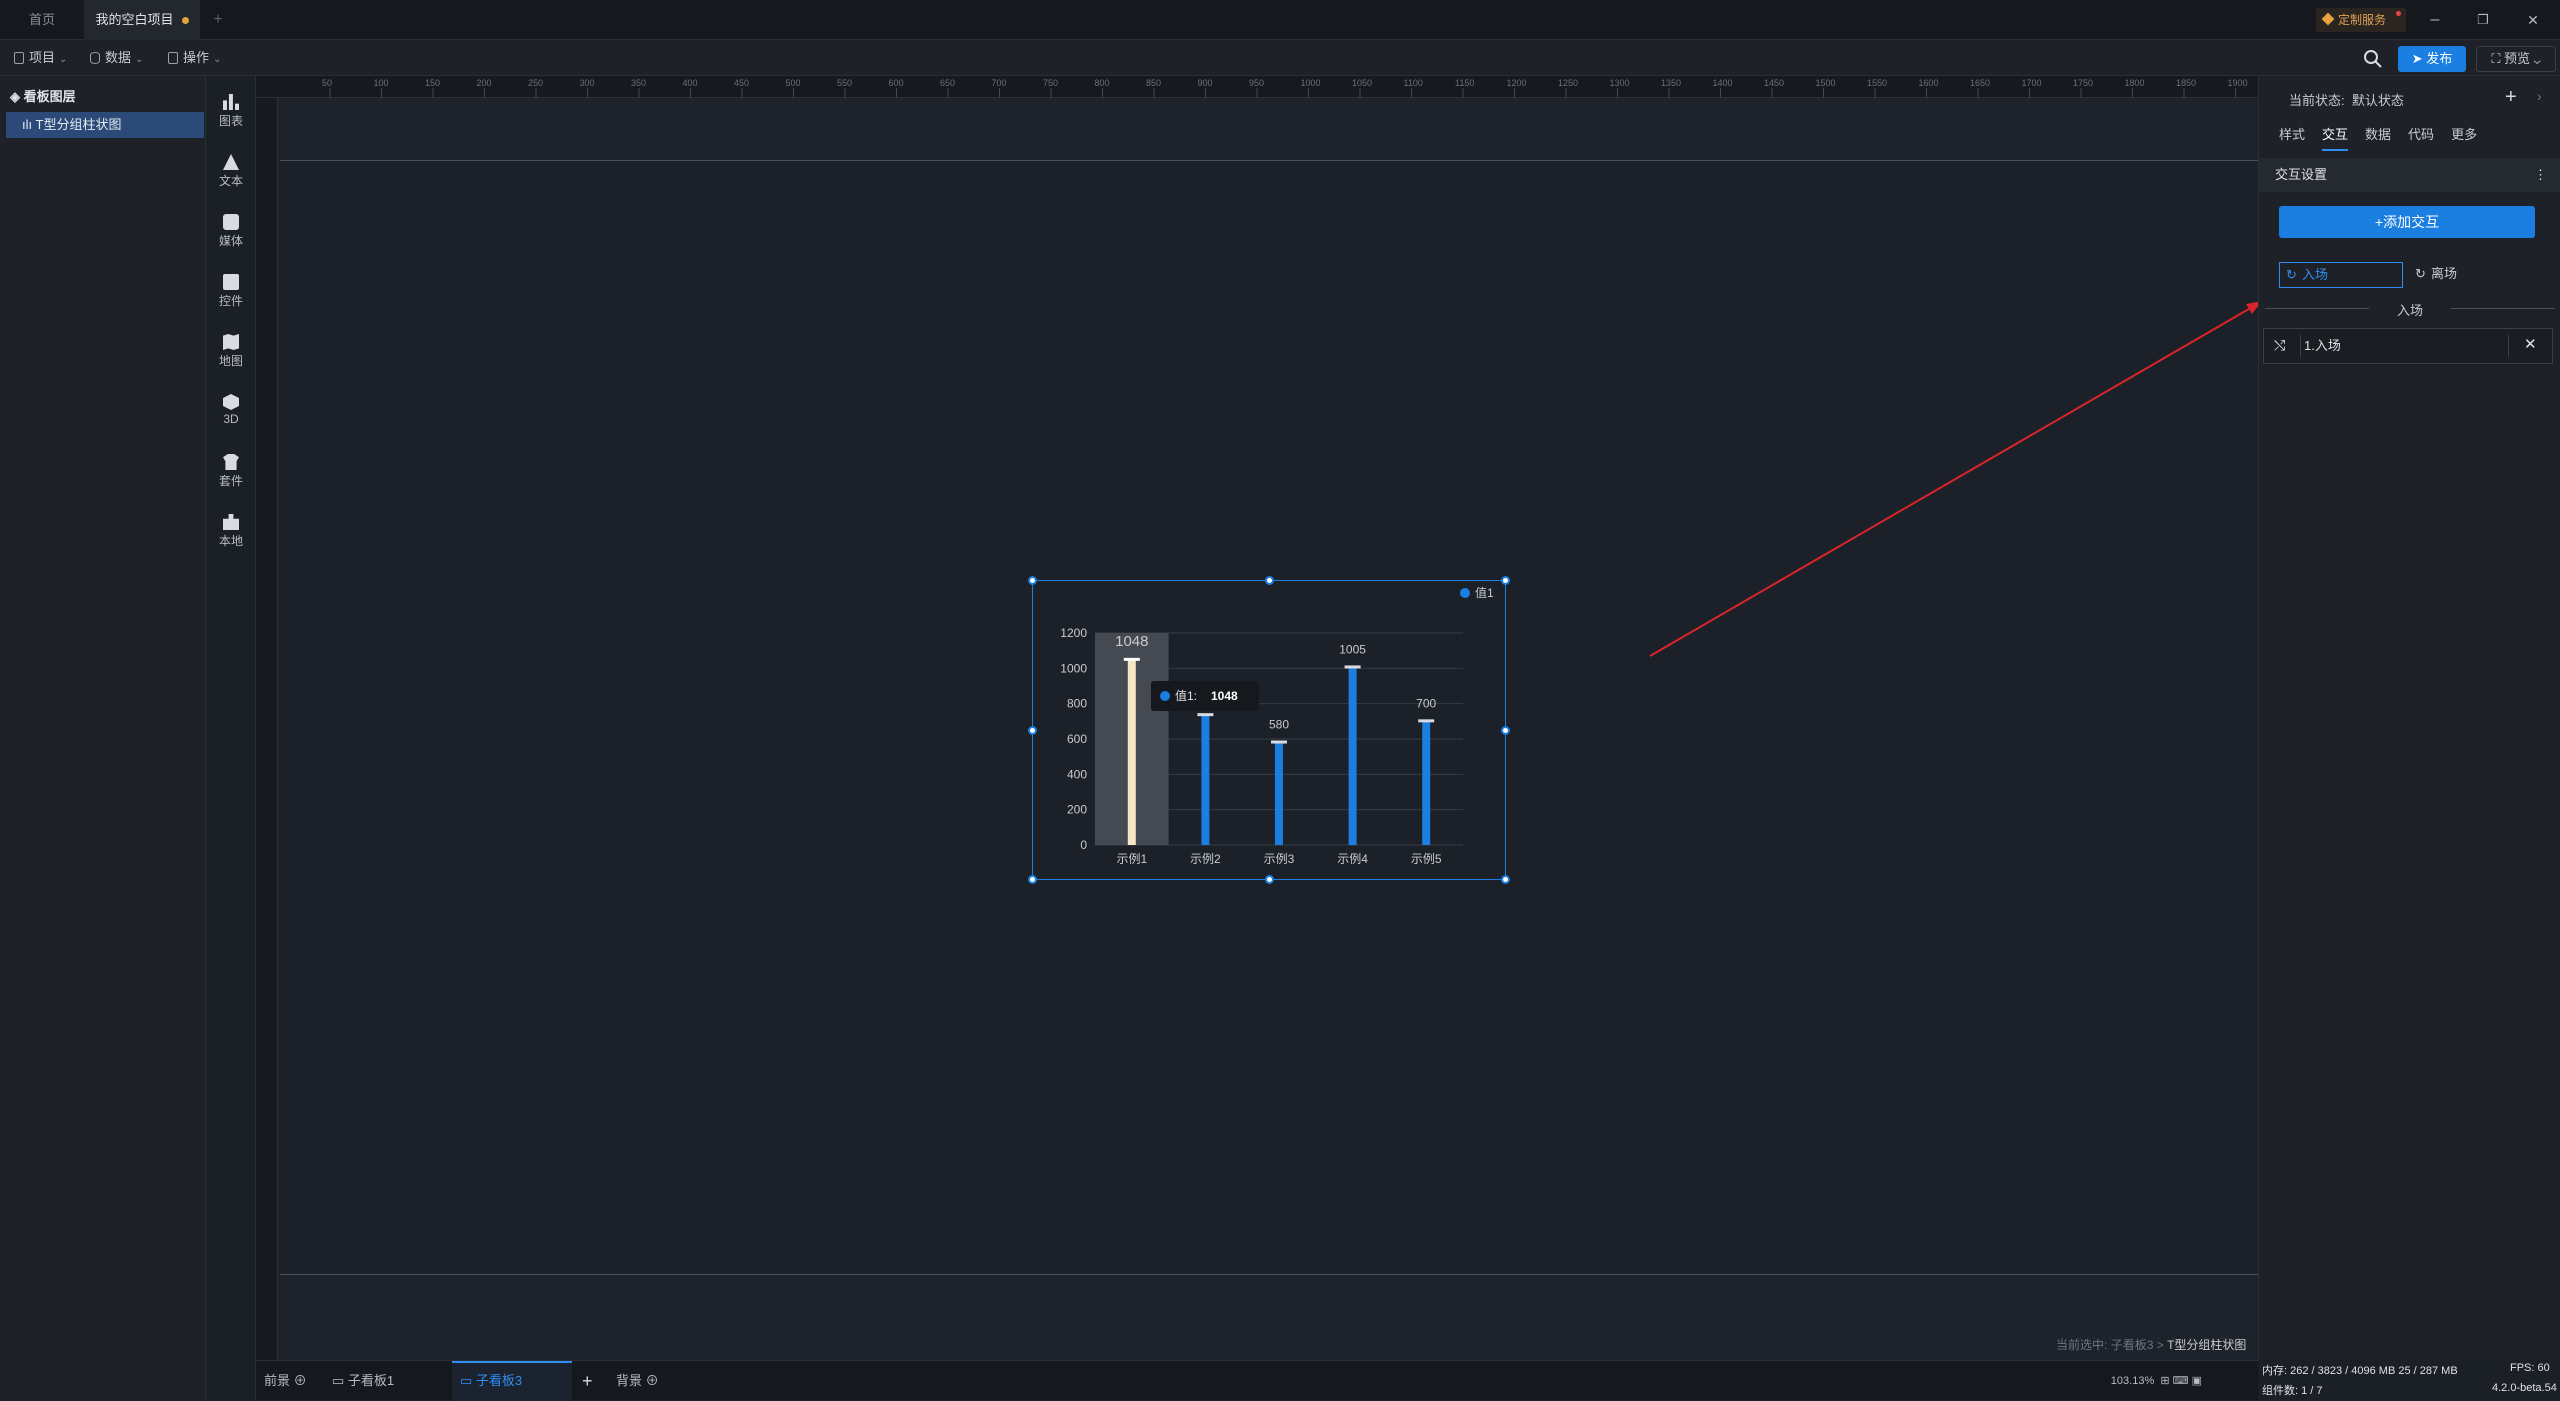 The width and height of the screenshot is (2560, 1401). Describe the element at coordinates (2181, 1381) in the screenshot. I see `keyboard-icon: ⌨` at that location.